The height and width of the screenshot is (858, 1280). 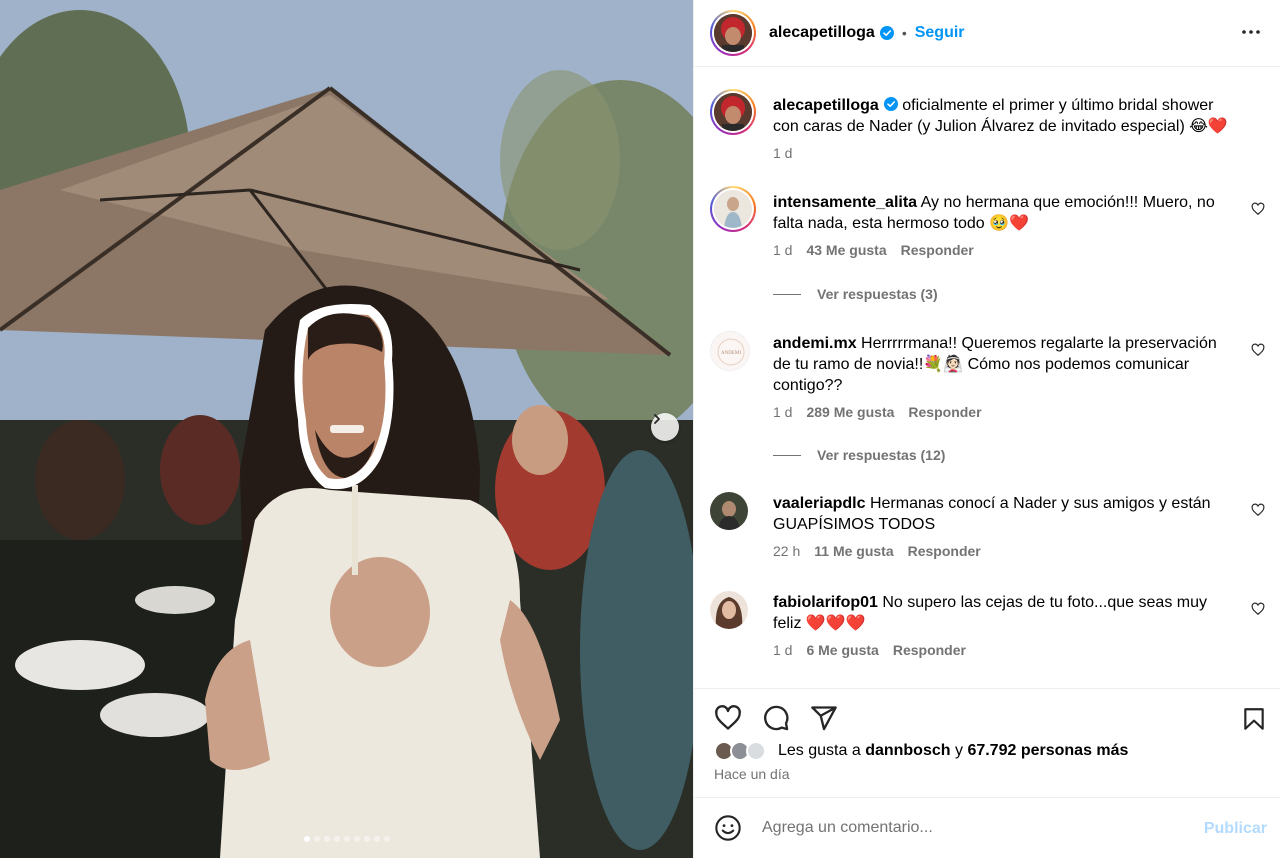 I want to click on next-slide-icon, so click(x=657, y=419).